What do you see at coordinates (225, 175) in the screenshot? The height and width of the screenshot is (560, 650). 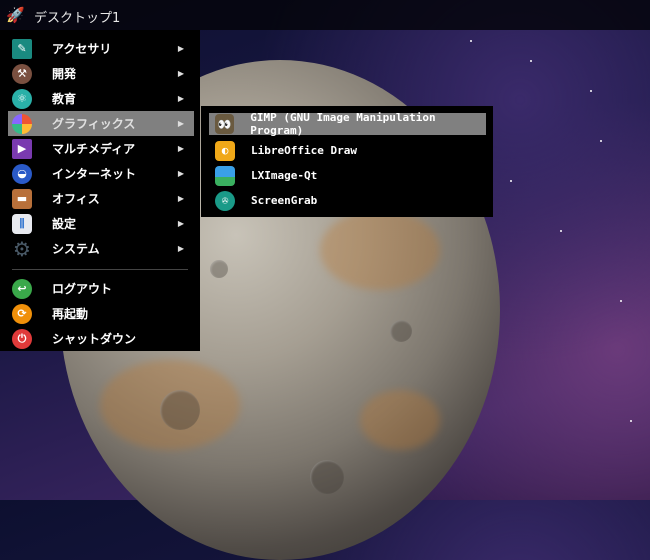 I see `lximage-icon` at bounding box center [225, 175].